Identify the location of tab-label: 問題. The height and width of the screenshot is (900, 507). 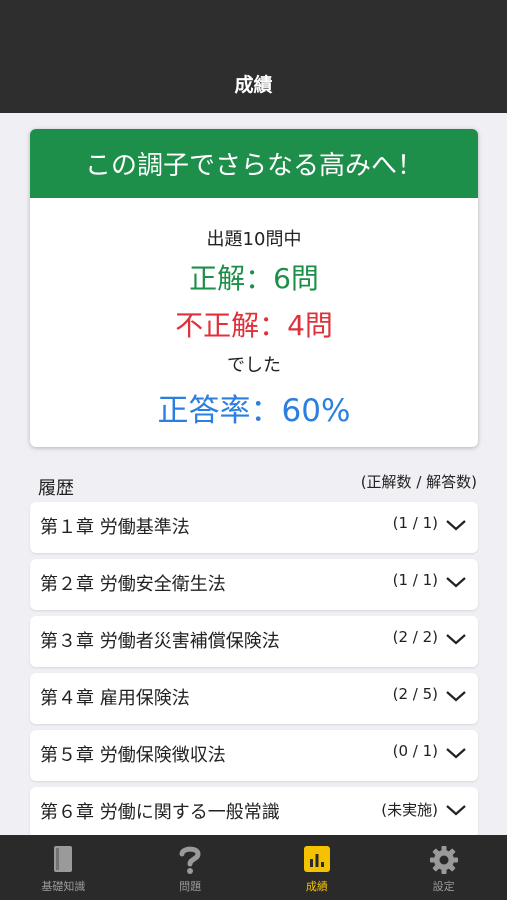
(190, 886).